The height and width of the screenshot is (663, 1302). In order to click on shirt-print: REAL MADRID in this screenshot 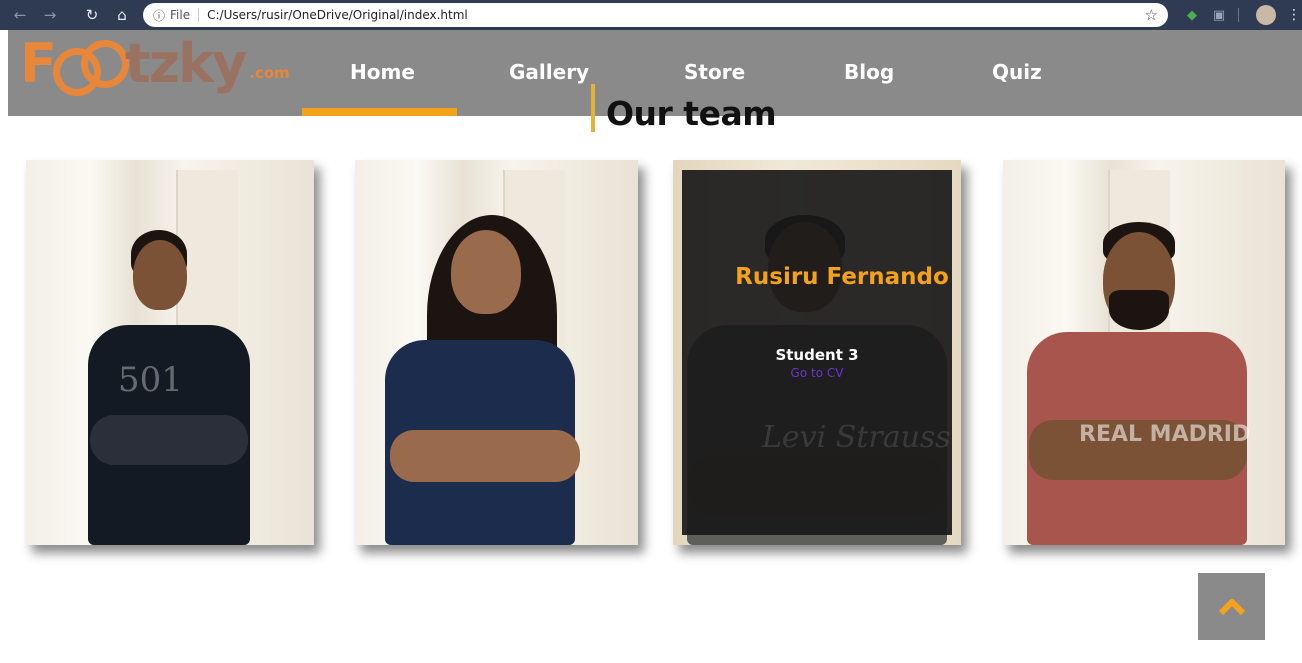, I will do `click(1165, 434)`.